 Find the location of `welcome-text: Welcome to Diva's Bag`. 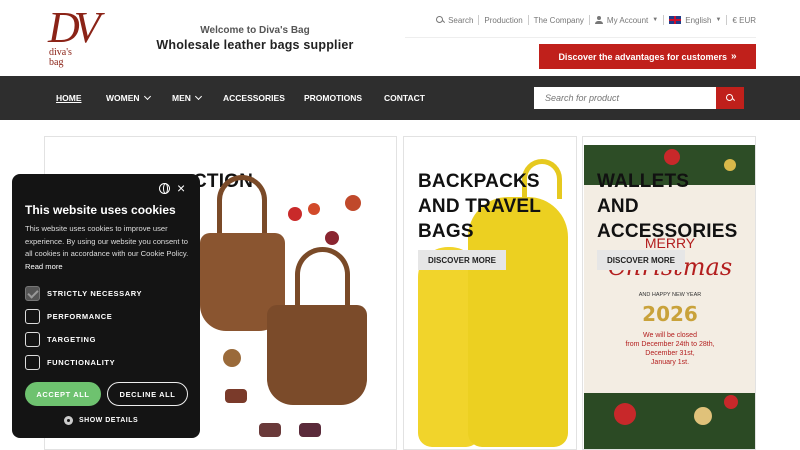

welcome-text: Welcome to Diva's Bag is located at coordinates (255, 30).